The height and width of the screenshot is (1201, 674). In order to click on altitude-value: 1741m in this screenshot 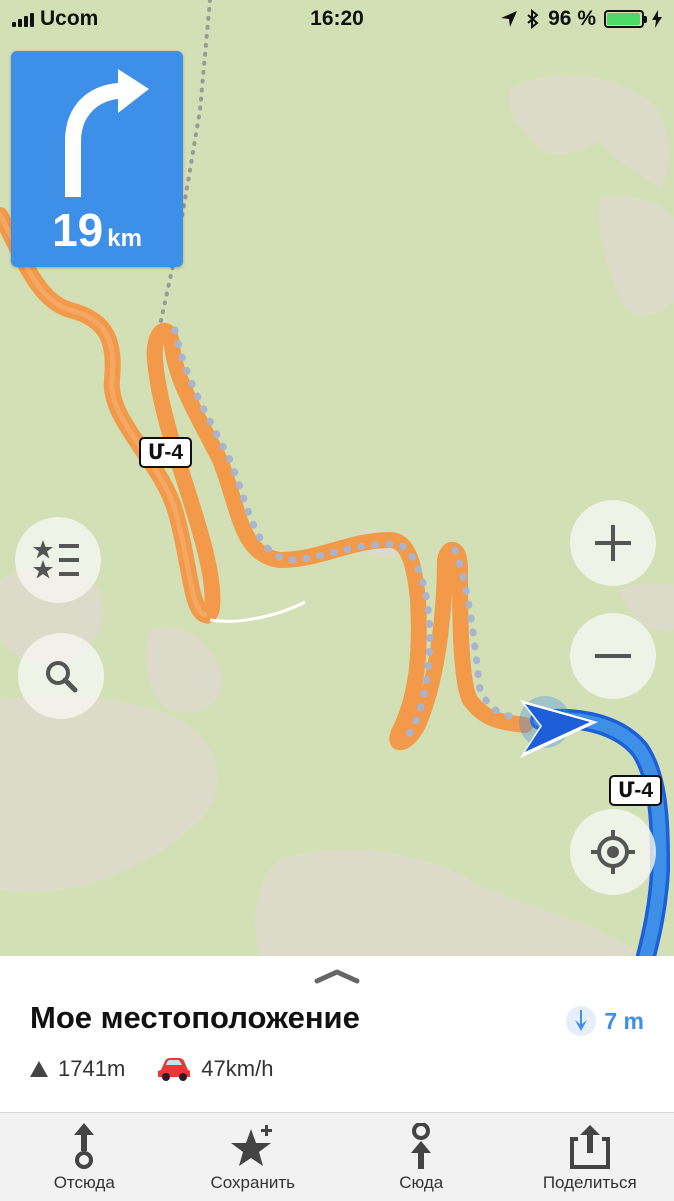, I will do `click(91, 1069)`.